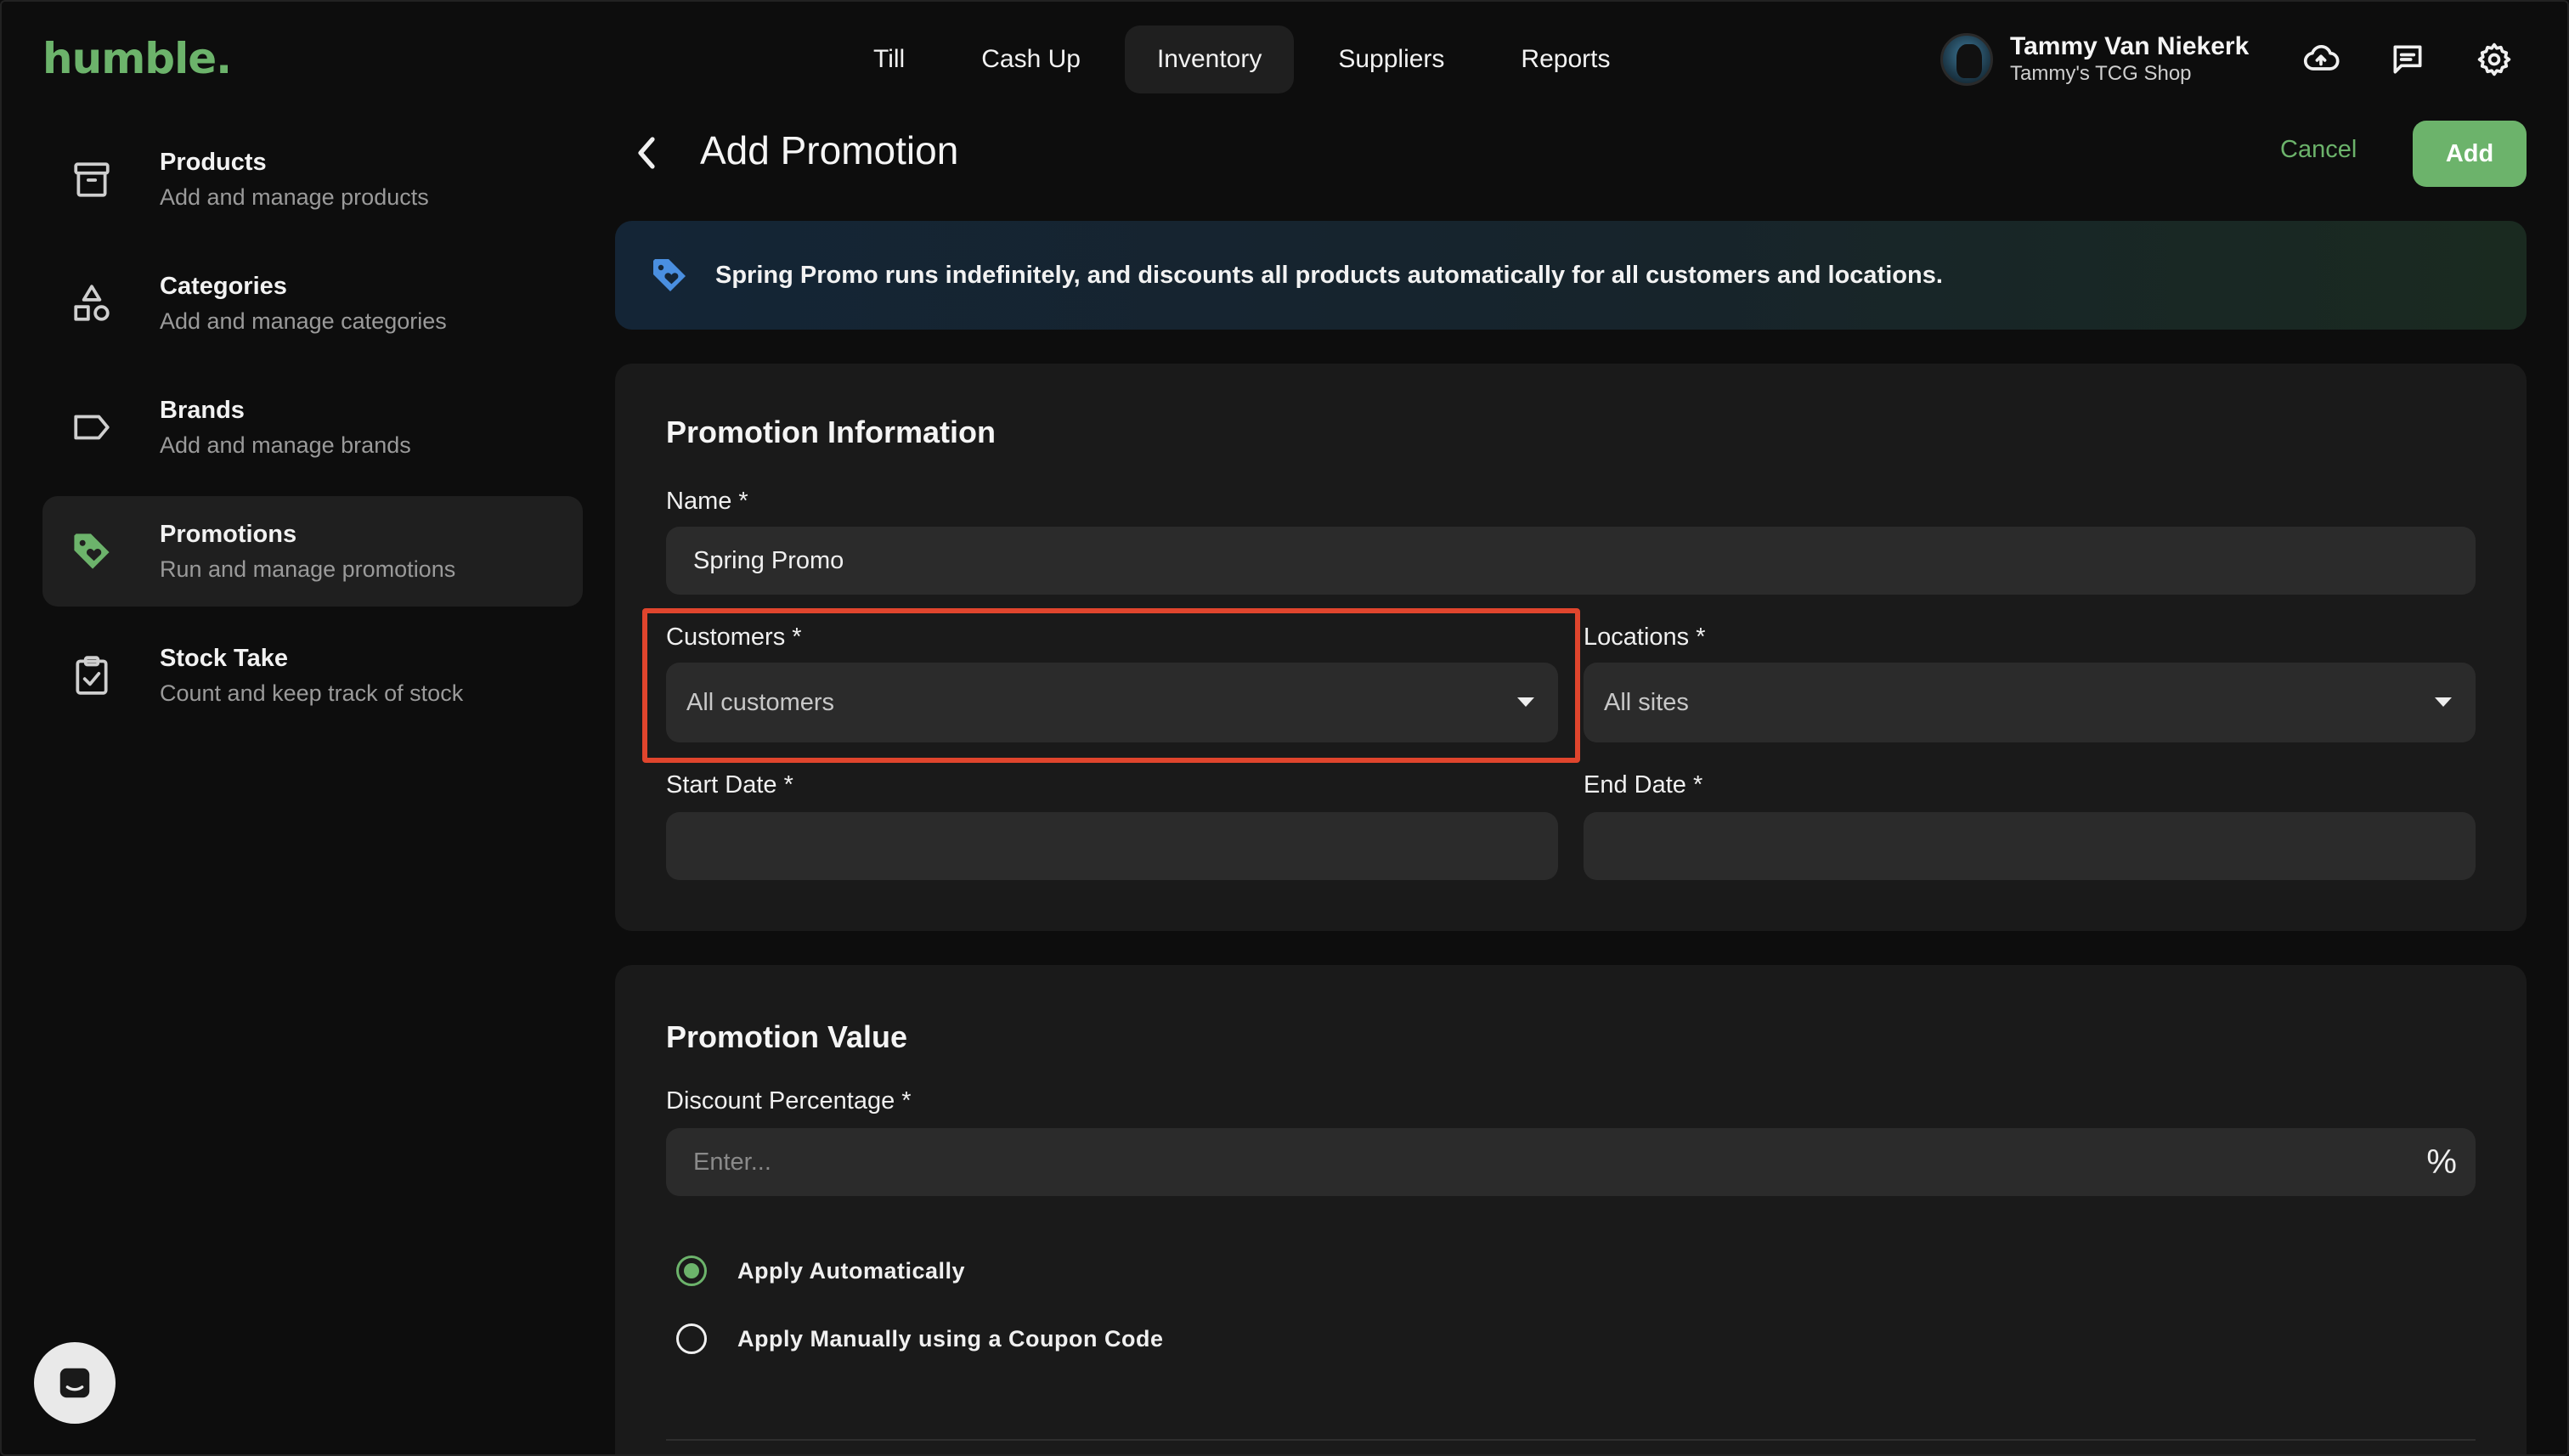 This screenshot has width=2569, height=1456. What do you see at coordinates (1565, 59) in the screenshot?
I see `nav-reports: Reports` at bounding box center [1565, 59].